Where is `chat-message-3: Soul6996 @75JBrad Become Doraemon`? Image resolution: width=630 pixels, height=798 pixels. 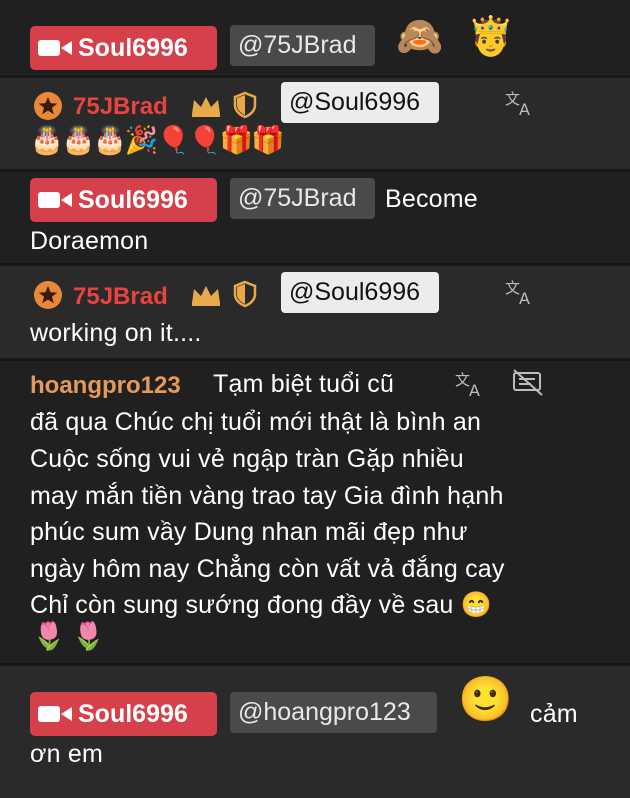 chat-message-3: Soul6996 @75JBrad Become Doraemon is located at coordinates (315, 217).